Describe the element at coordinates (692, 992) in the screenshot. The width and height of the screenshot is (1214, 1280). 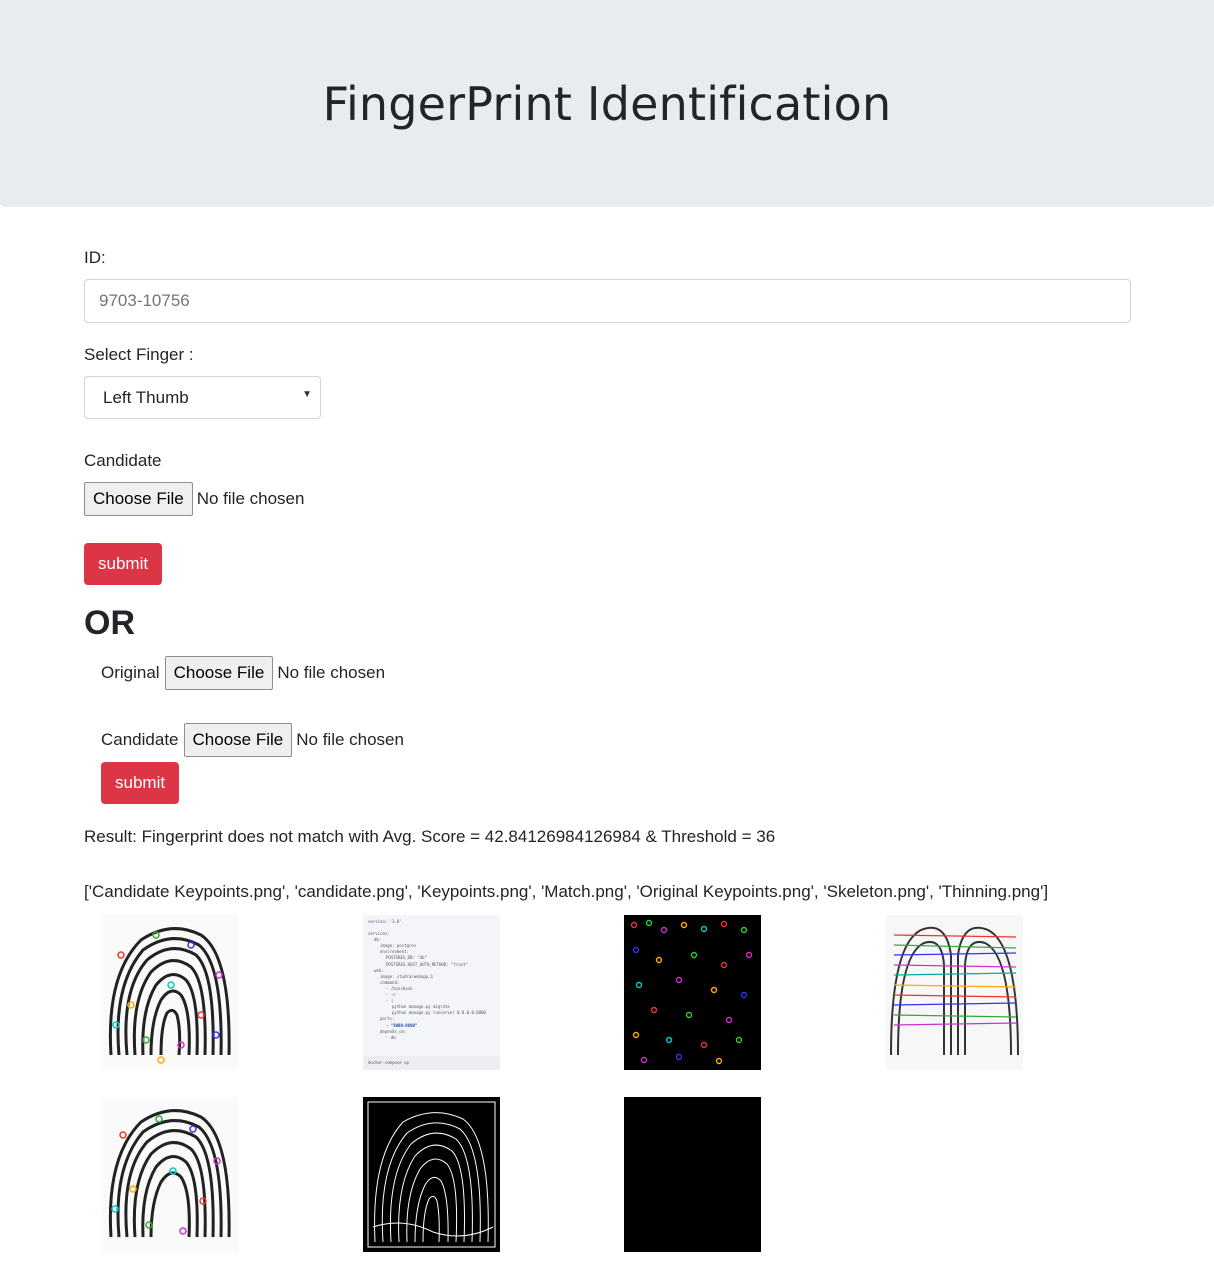
I see `keypoints-image` at that location.